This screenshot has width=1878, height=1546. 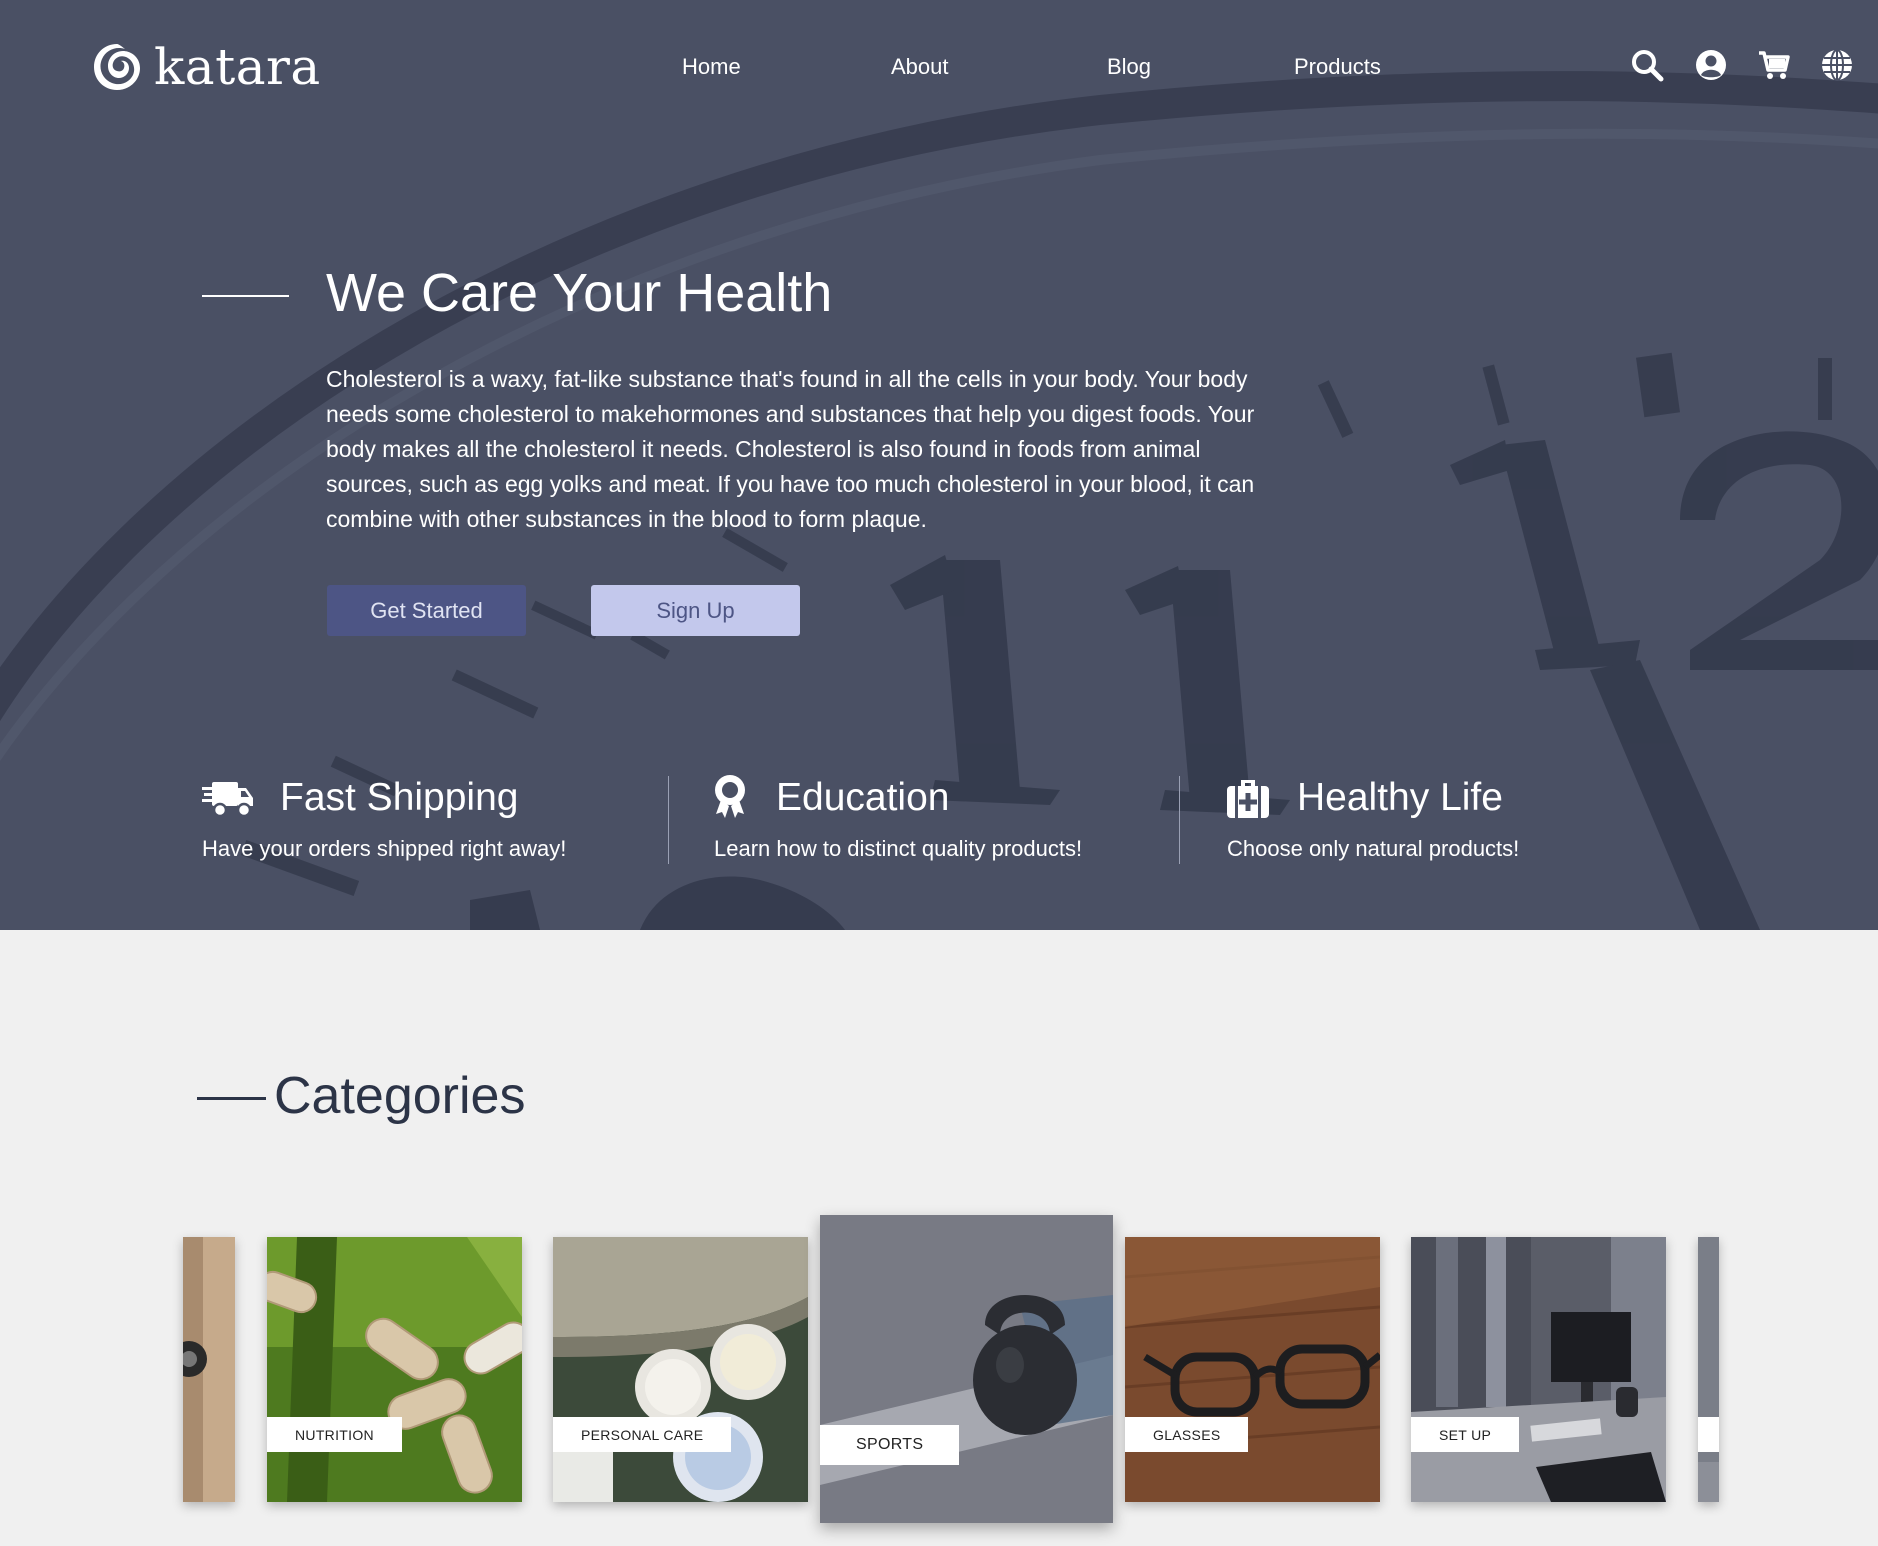 I want to click on category-card-set-up: SET UP, so click(x=1538, y=1369).